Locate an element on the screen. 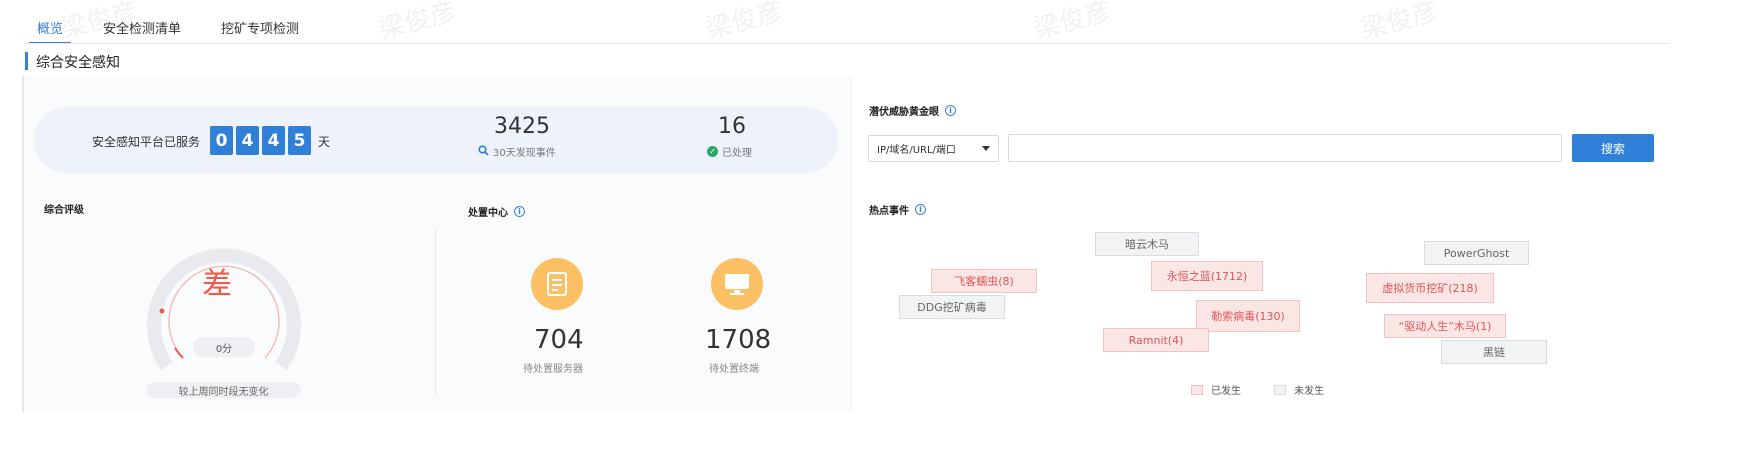  events-count: 3425 is located at coordinates (522, 126).